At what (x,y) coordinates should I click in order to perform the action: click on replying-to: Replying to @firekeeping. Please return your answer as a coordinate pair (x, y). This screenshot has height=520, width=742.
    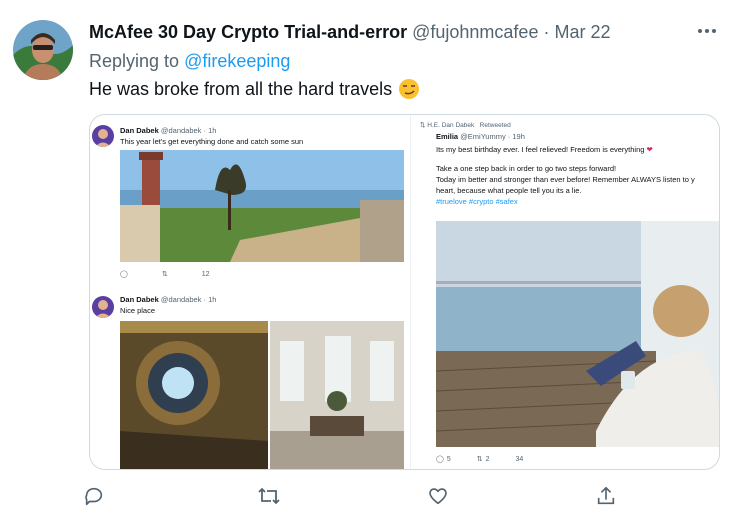
    Looking at the image, I should click on (189, 61).